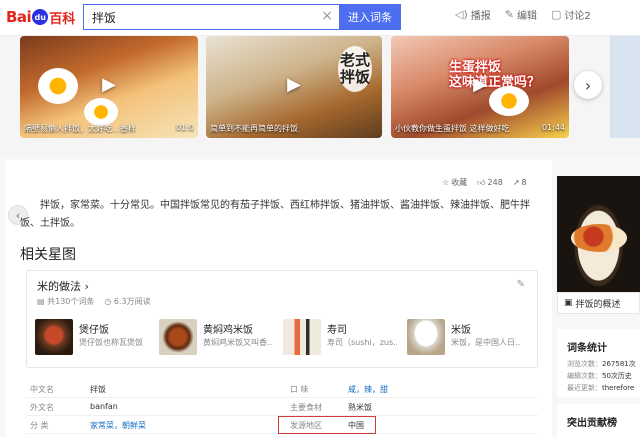 The image size is (640, 437). I want to click on video-caption: 小伙教你做生蛋拌饭 这样做好吃, so click(452, 128).